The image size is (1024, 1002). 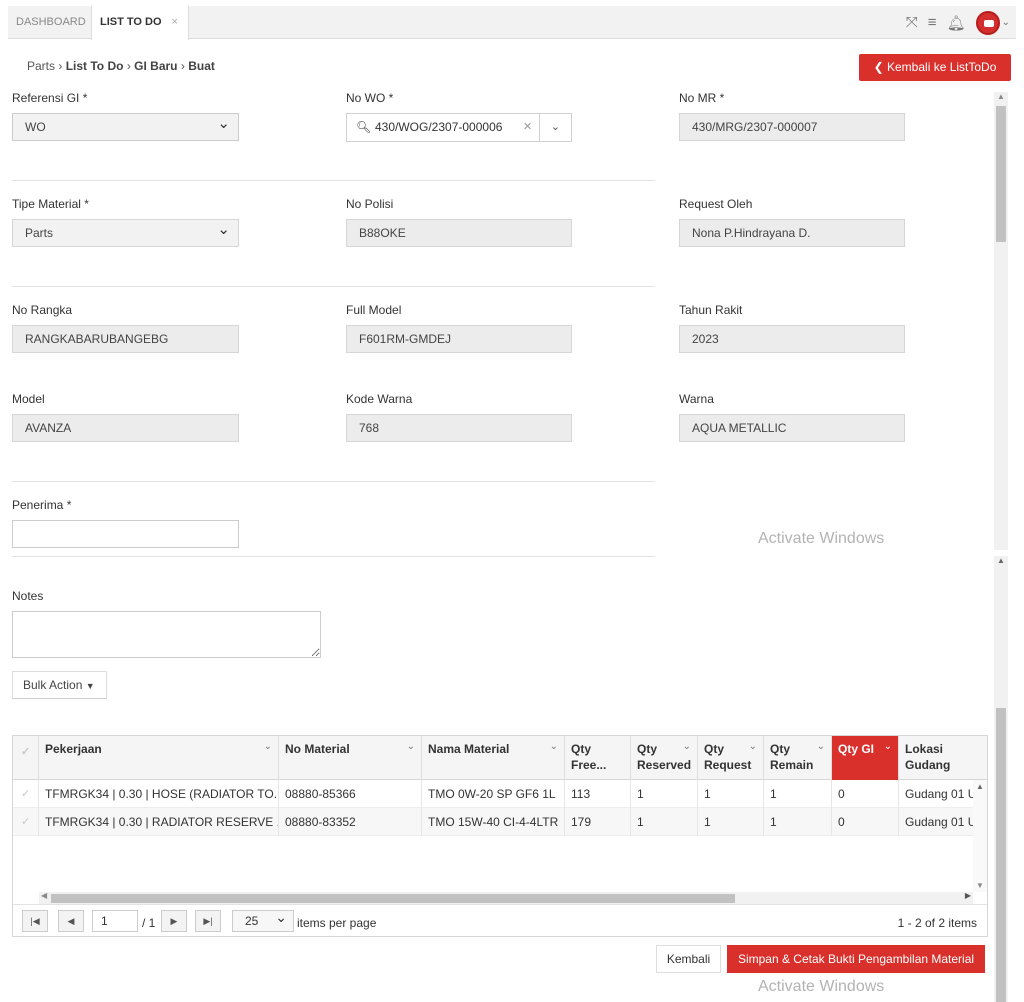 What do you see at coordinates (865, 758) in the screenshot?
I see `column-qty-gi: Qty GI ⌄` at bounding box center [865, 758].